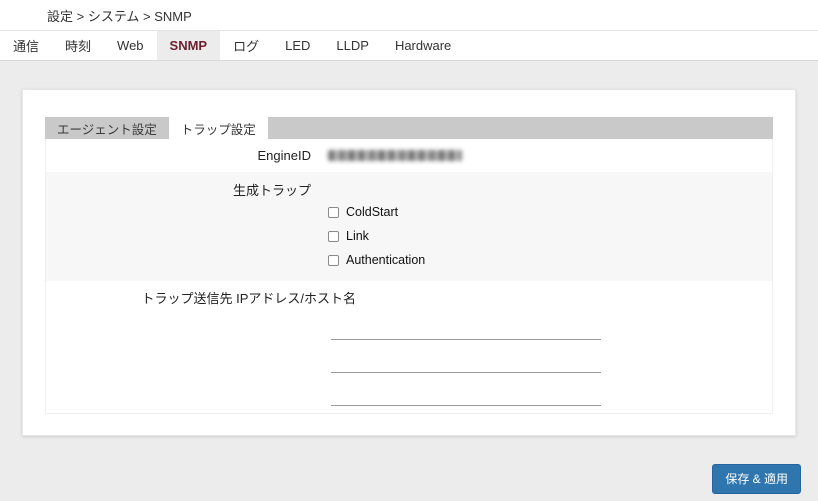 Image resolution: width=818 pixels, height=501 pixels. I want to click on sub-tab-label: エージェント設定, so click(107, 129).